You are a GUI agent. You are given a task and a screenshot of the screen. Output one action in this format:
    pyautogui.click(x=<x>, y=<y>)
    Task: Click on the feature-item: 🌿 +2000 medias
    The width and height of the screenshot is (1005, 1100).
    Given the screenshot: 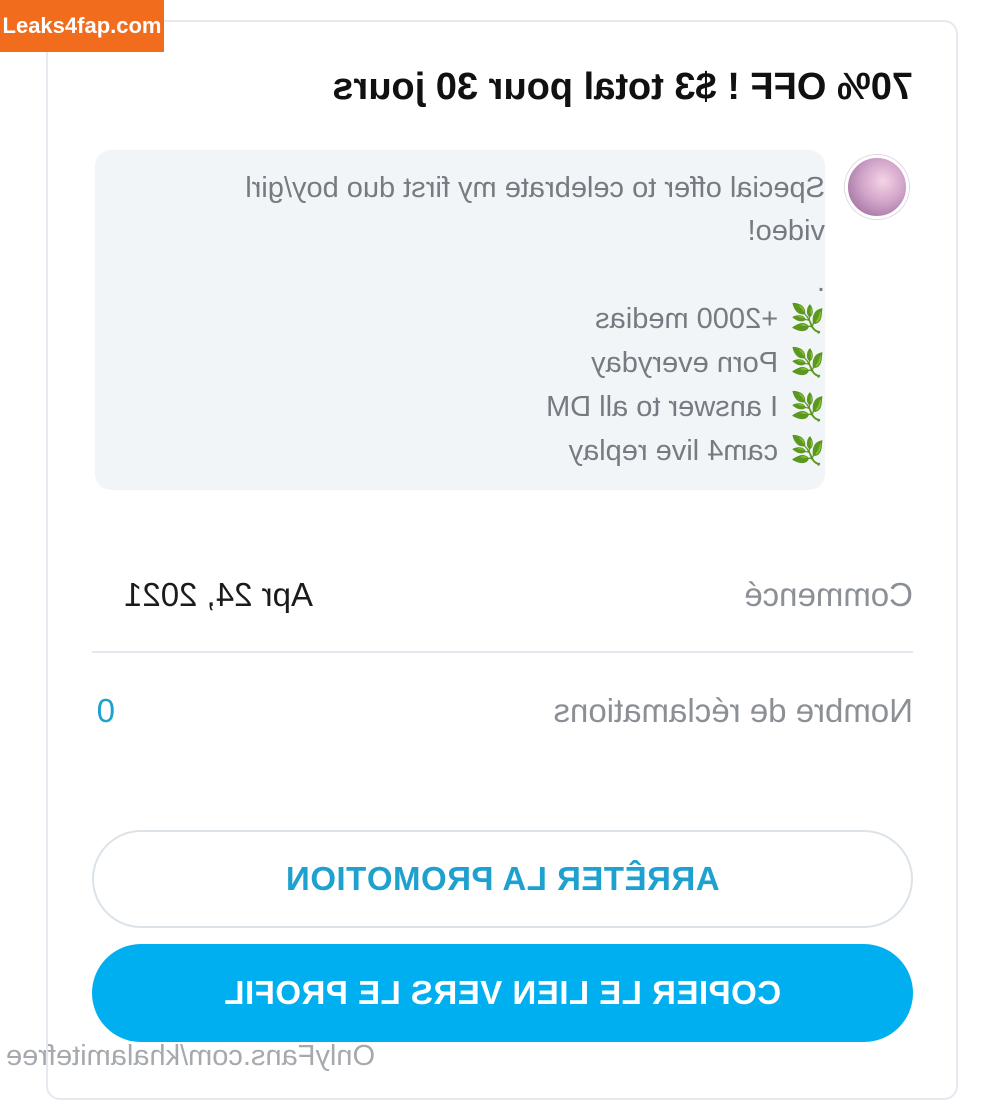 What is the action you would take?
    pyautogui.click(x=710, y=322)
    